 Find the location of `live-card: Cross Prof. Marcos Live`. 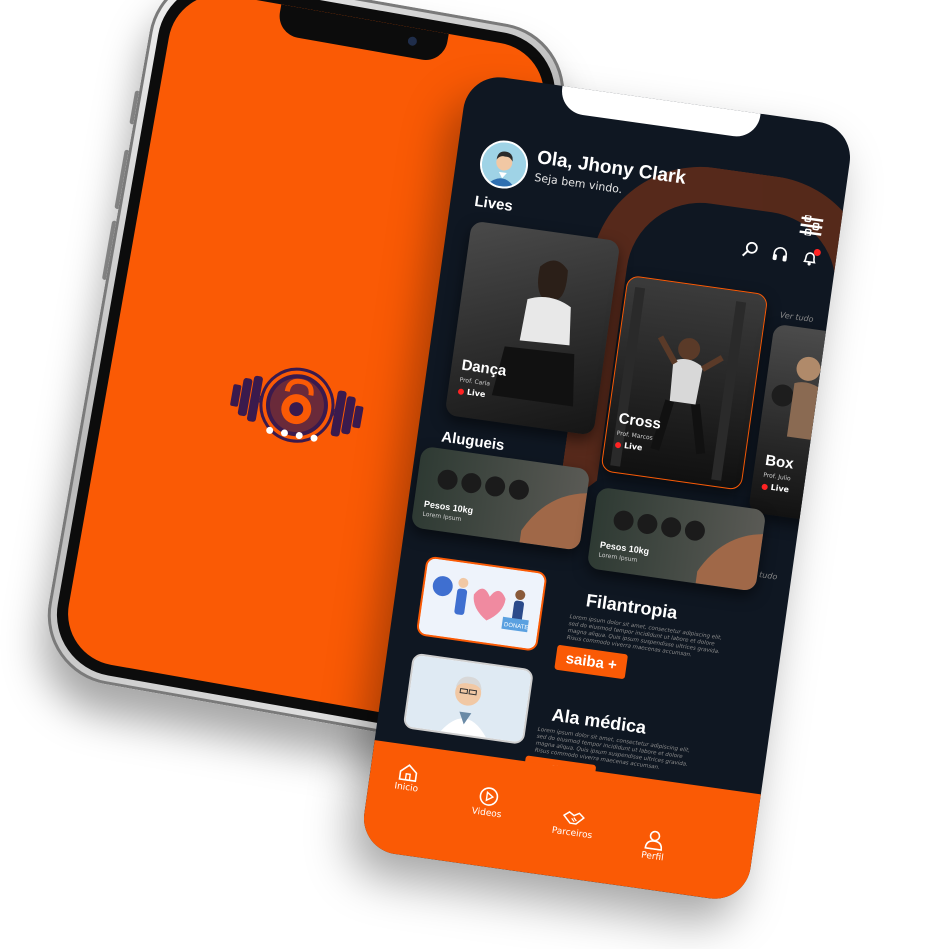

live-card: Cross Prof. Marcos Live is located at coordinates (684, 382).